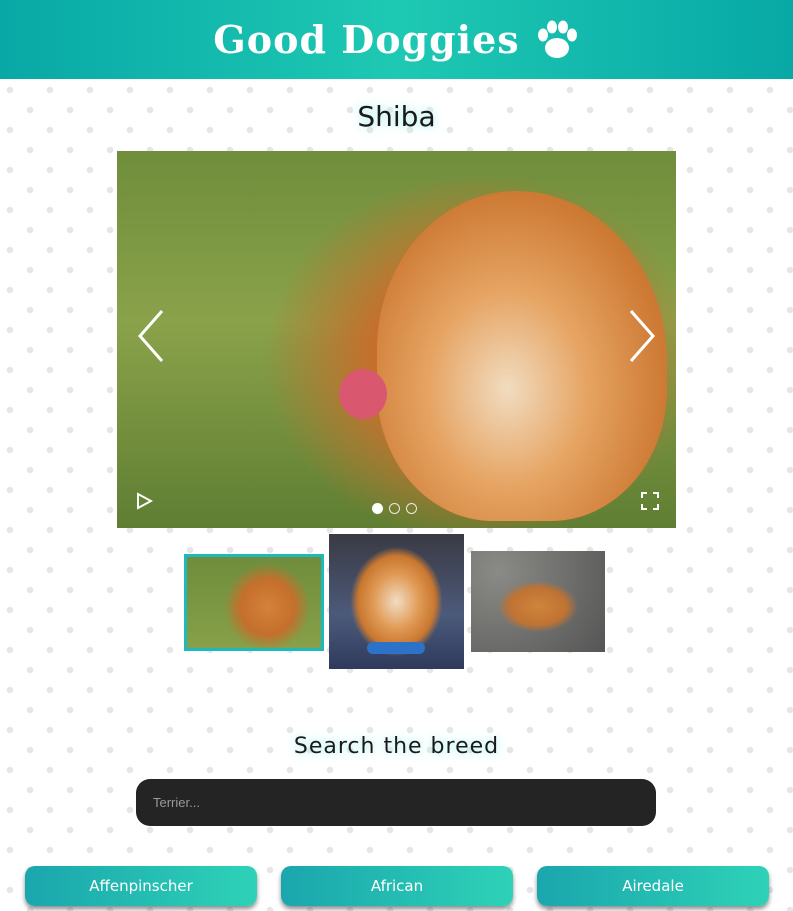 This screenshot has height=911, width=793. I want to click on next-slide-button, so click(642, 336).